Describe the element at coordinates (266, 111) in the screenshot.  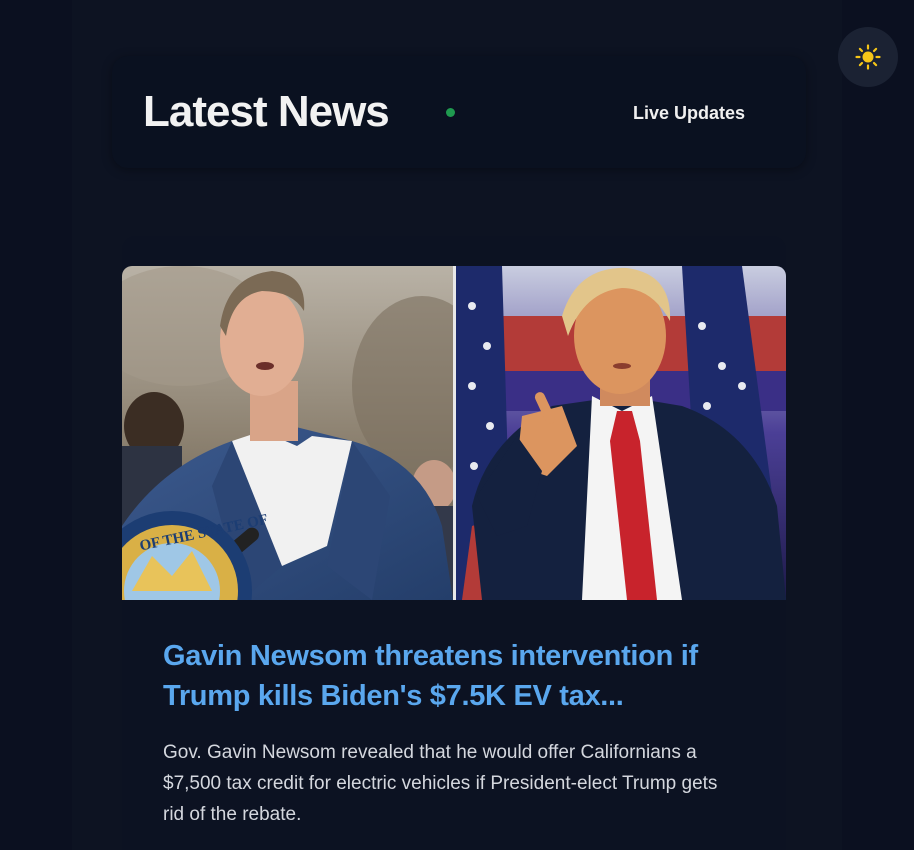
I see `page-title: Latest News` at that location.